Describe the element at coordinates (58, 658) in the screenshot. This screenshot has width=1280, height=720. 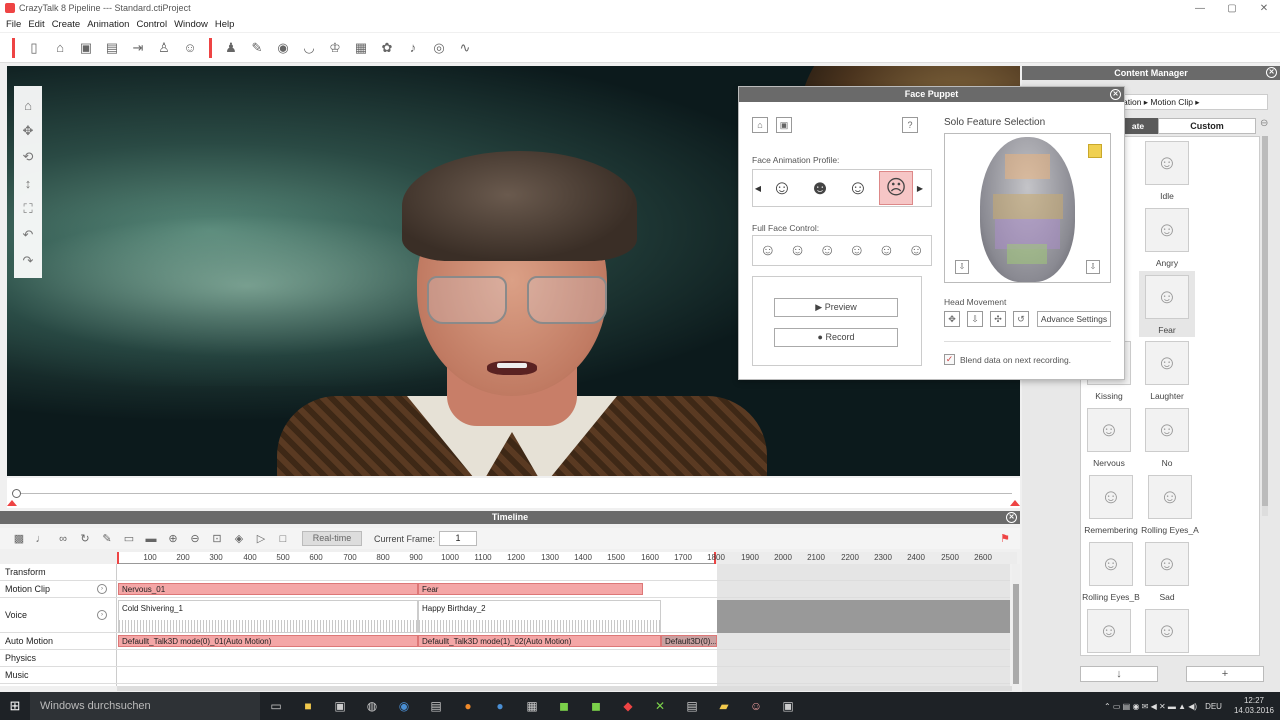
I see `track-label-physics: Physics` at that location.